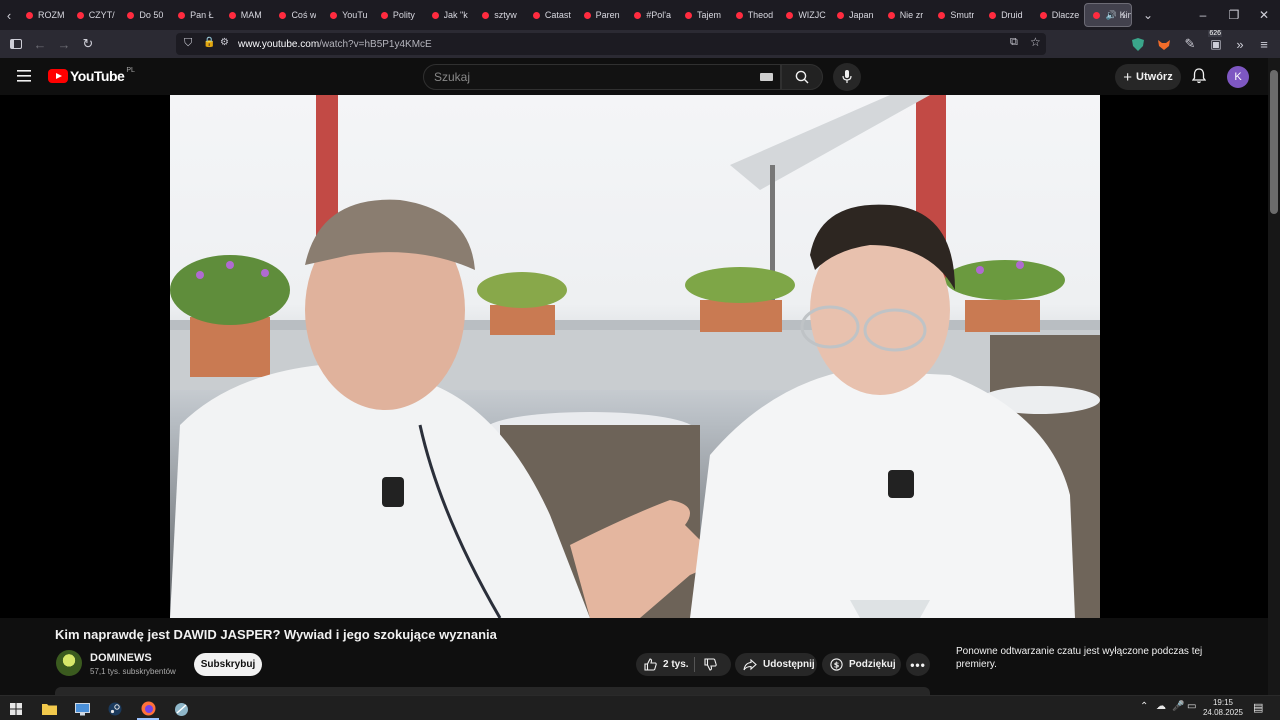 The image size is (1280, 720). I want to click on extensions-puzzle-icon: ✎, so click(1190, 44).